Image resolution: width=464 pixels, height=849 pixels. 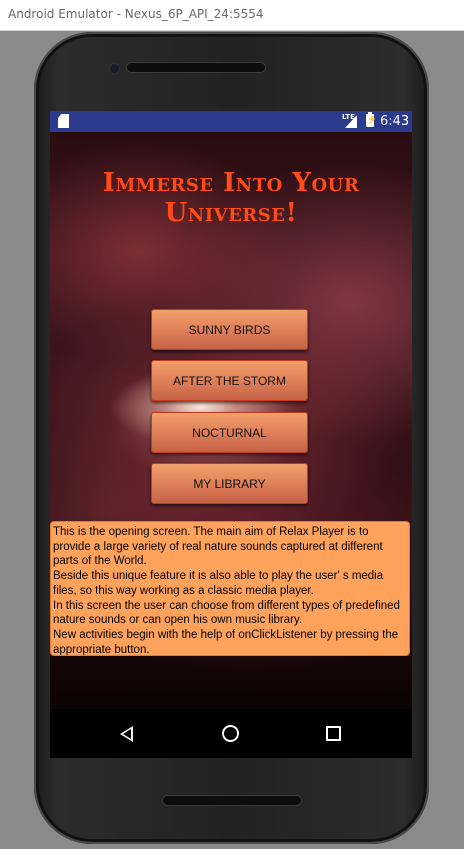 What do you see at coordinates (395, 121) in the screenshot?
I see `status-time: 6:43` at bounding box center [395, 121].